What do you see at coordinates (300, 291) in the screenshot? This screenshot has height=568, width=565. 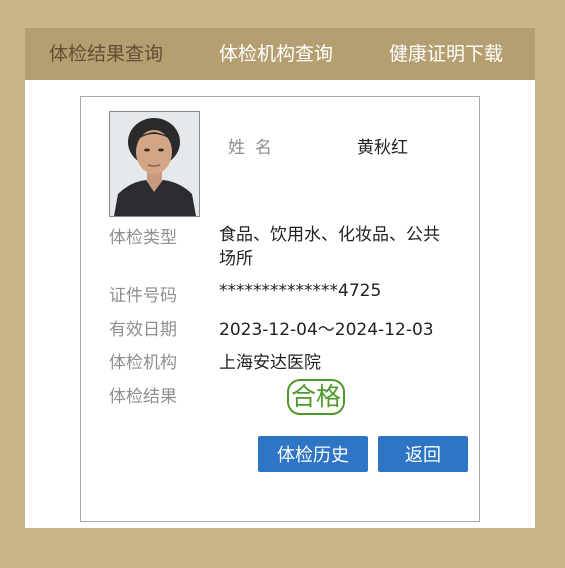 I see `id-number-value: **************4725` at bounding box center [300, 291].